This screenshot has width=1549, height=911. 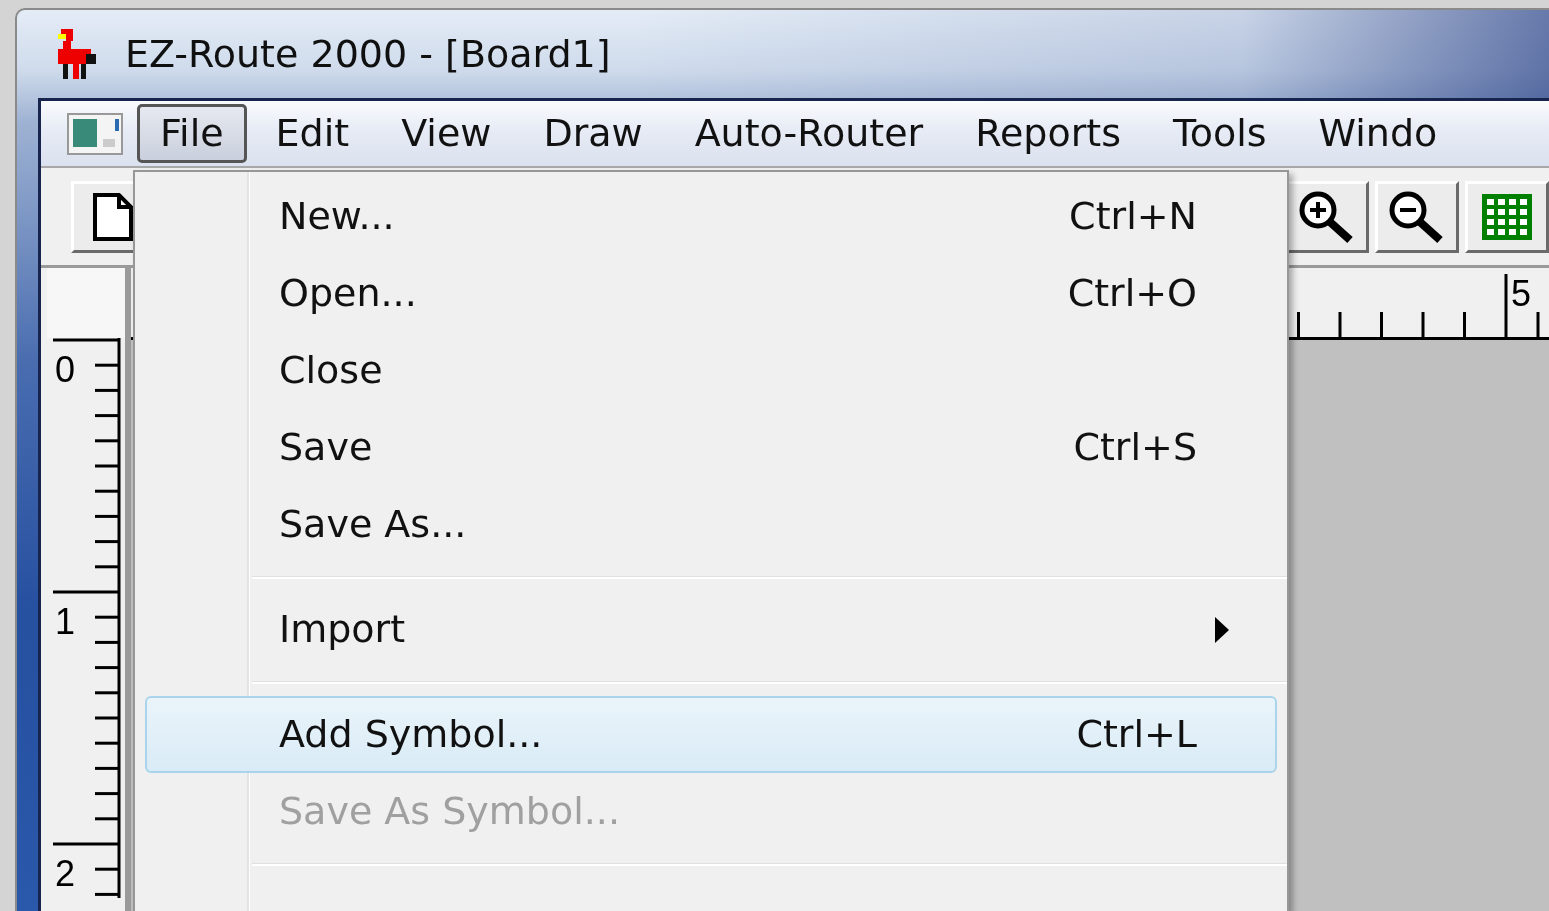 What do you see at coordinates (1136, 734) in the screenshot?
I see `shortcut-label: Ctrl+L` at bounding box center [1136, 734].